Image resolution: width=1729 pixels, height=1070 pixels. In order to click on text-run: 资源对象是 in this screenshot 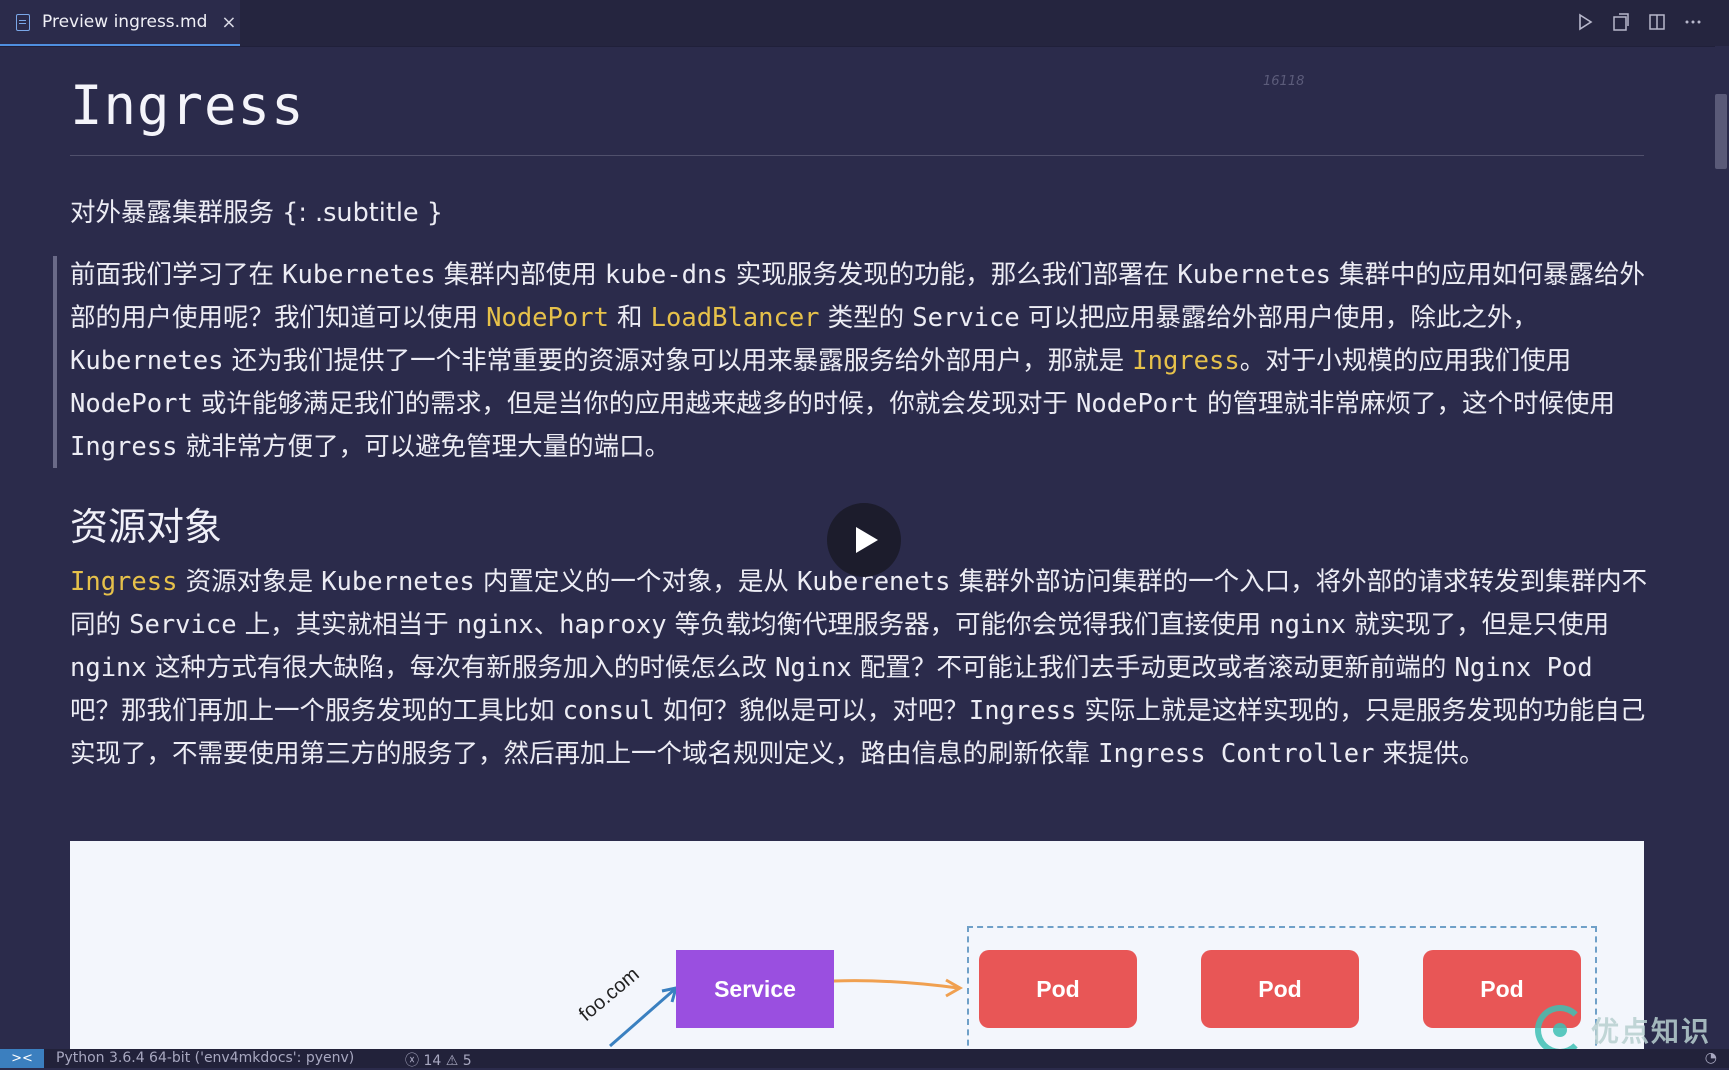, I will do `click(249, 582)`.